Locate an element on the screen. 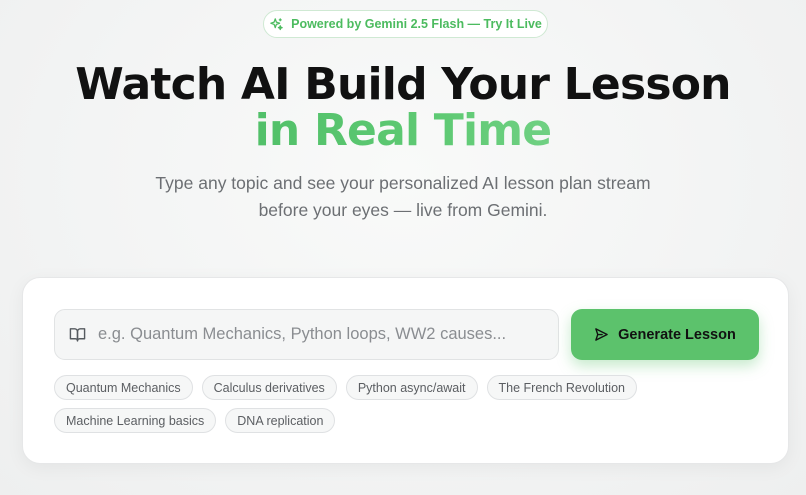 The width and height of the screenshot is (806, 495). suggestion-chip-quantum-mechanics: Quantum Mechanics is located at coordinates (123, 387).